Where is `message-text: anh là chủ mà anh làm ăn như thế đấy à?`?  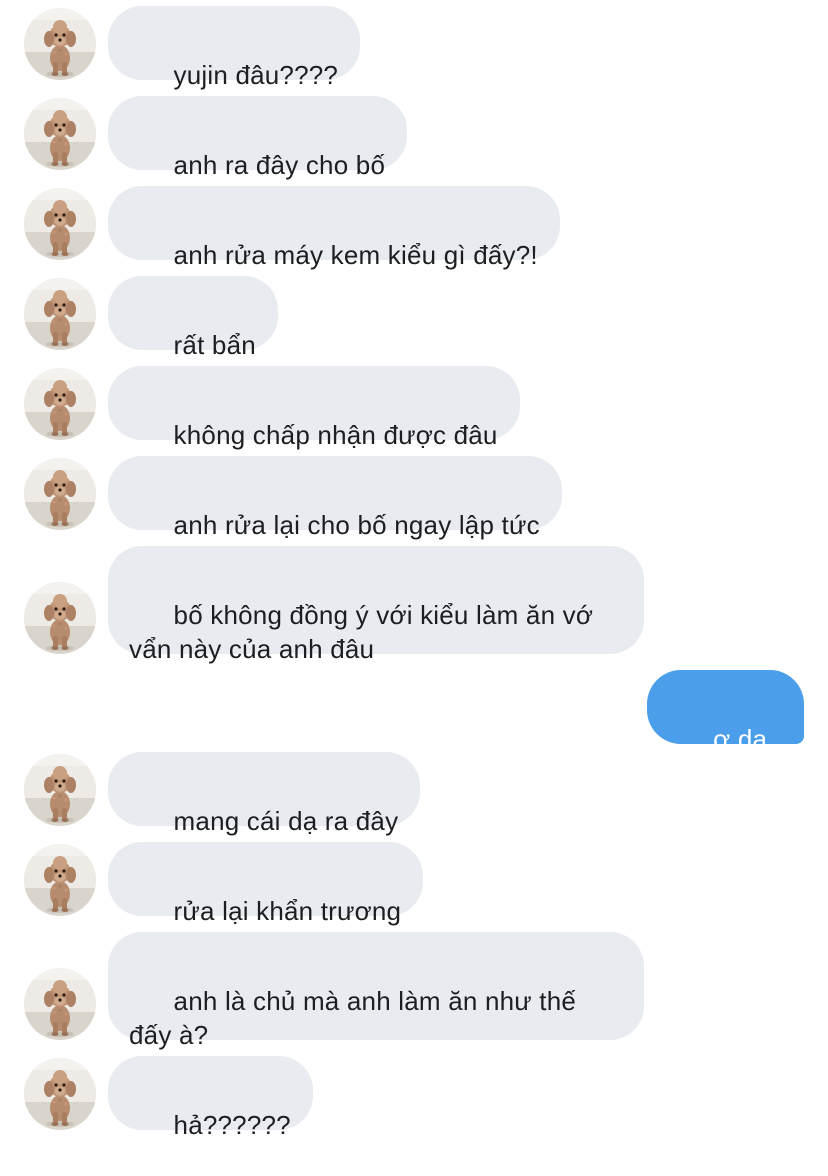
message-text: anh là chủ mà anh làm ăn như thế đấy à? is located at coordinates (353, 1018).